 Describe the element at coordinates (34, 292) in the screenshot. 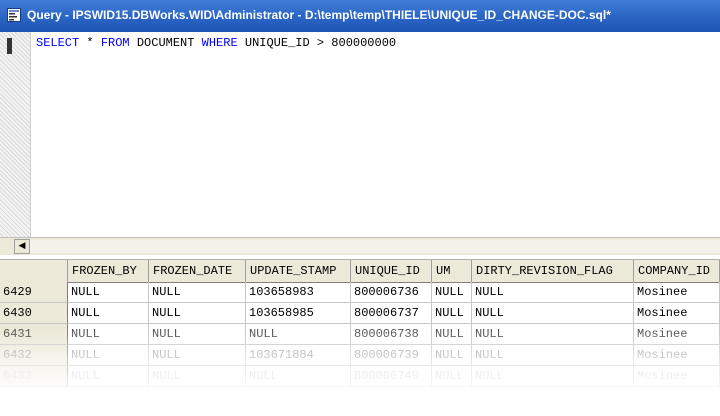

I see `row-number: 6429` at that location.